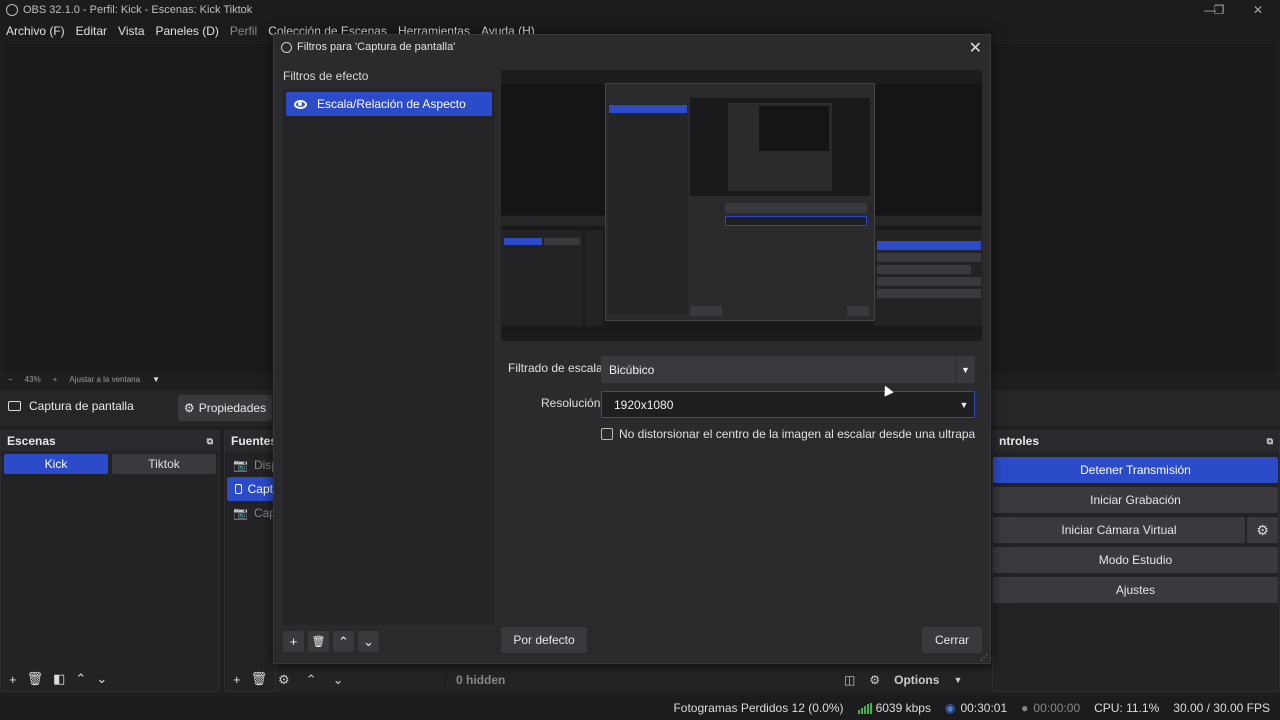 Image resolution: width=1280 pixels, height=720 pixels. I want to click on default-button: Por defecto, so click(544, 640).